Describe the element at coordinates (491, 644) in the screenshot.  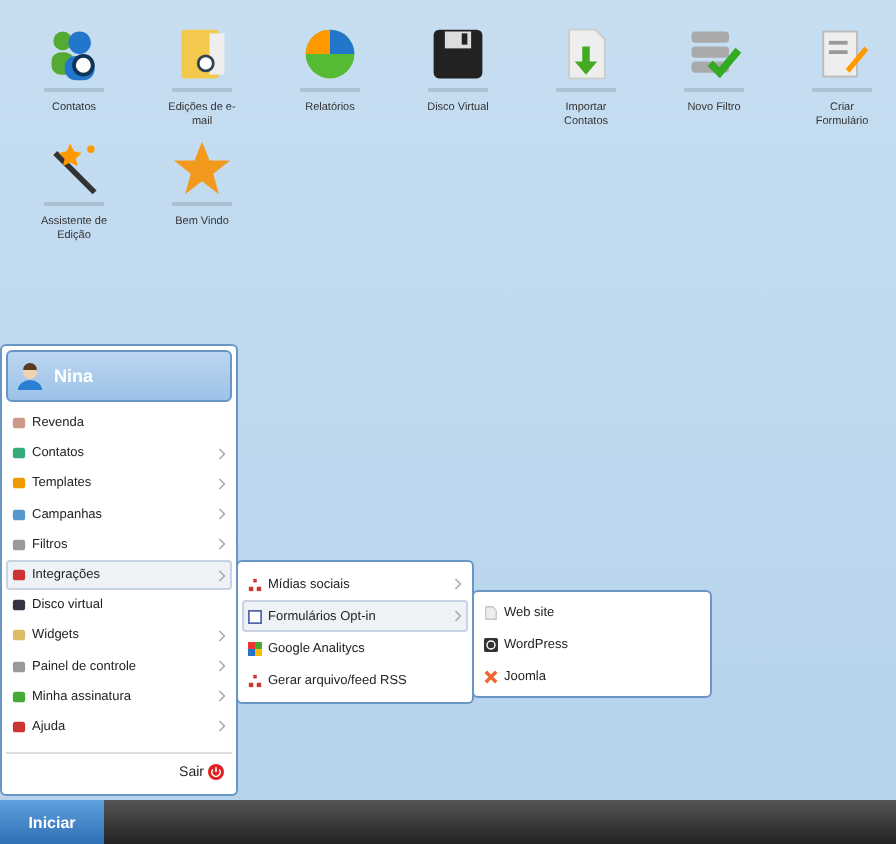
I see `square-icon` at that location.